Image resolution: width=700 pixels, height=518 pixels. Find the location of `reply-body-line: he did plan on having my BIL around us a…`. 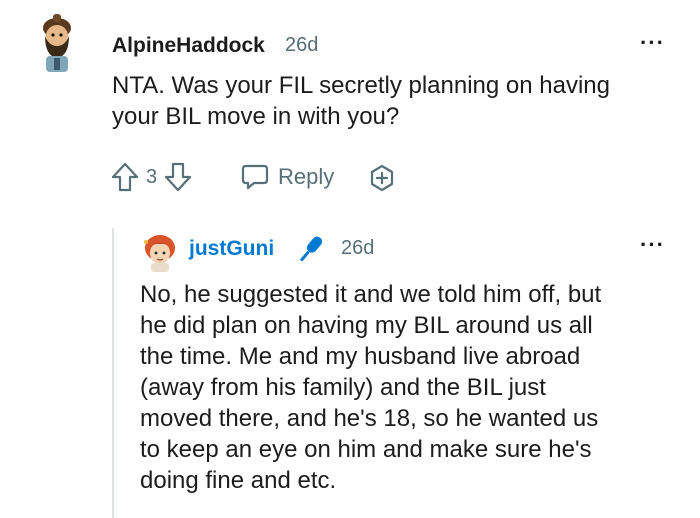

reply-body-line: he did plan on having my BIL around us a… is located at coordinates (366, 325).